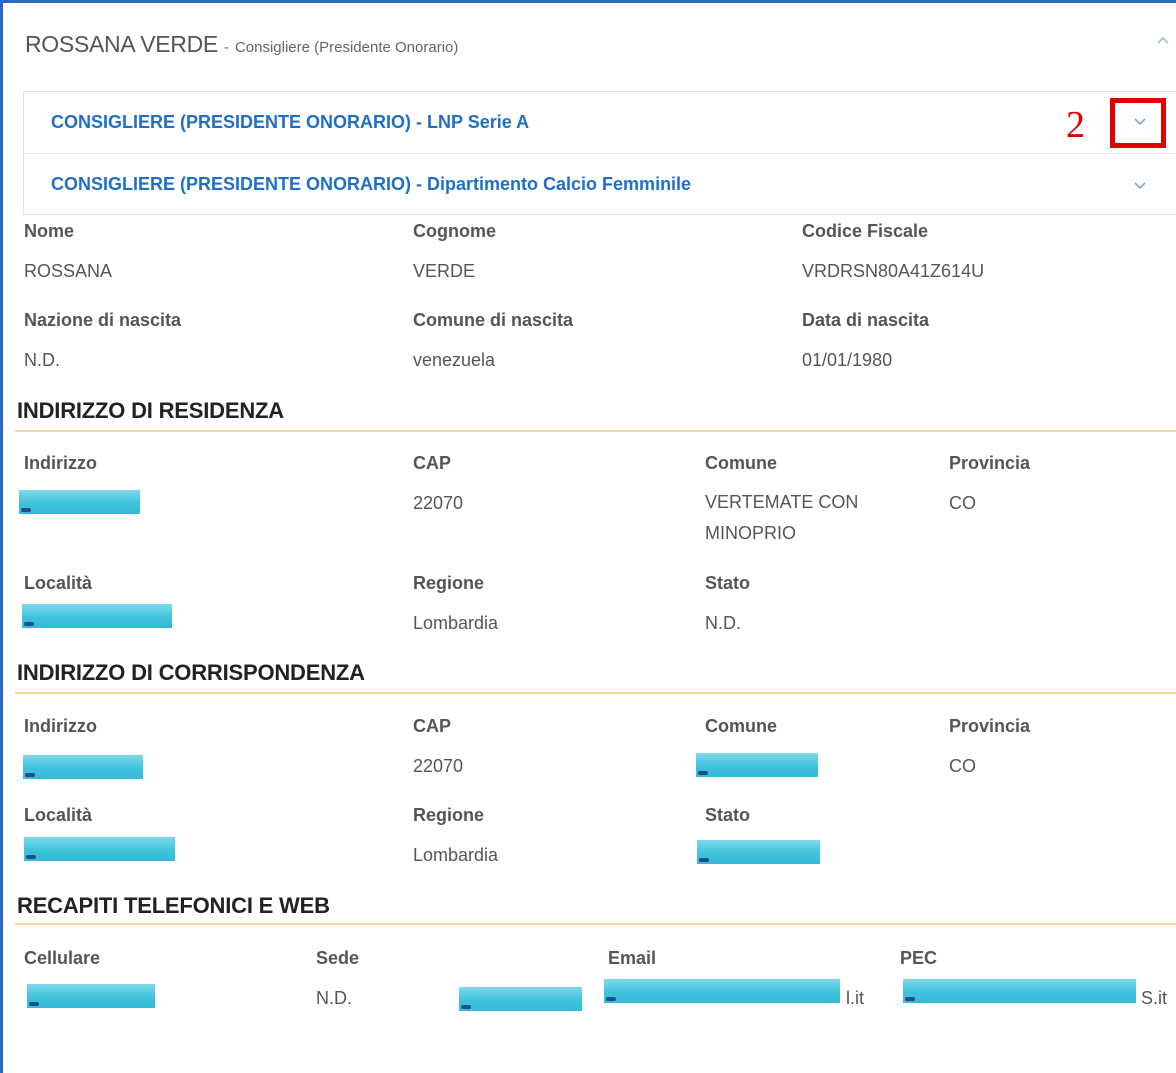  What do you see at coordinates (632, 958) in the screenshot?
I see `email-label: Email` at bounding box center [632, 958].